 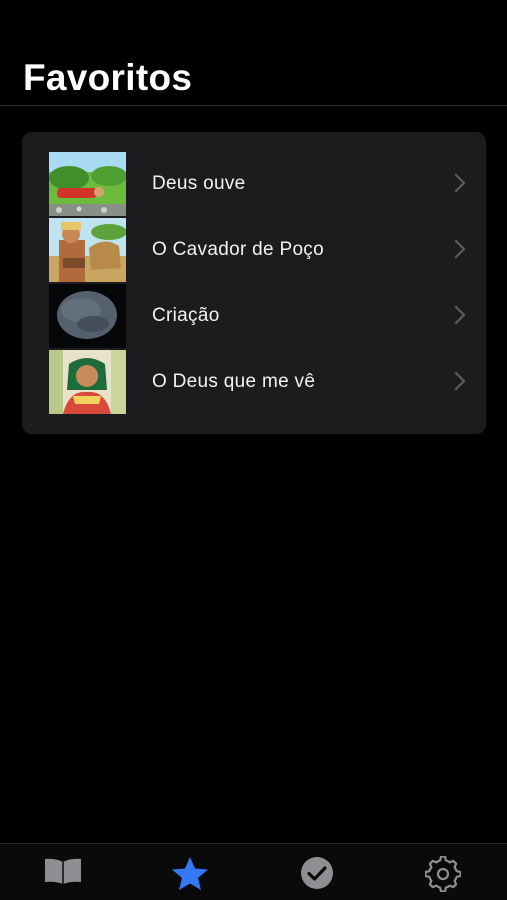 What do you see at coordinates (254, 184) in the screenshot?
I see `list-item: Deus ouve` at bounding box center [254, 184].